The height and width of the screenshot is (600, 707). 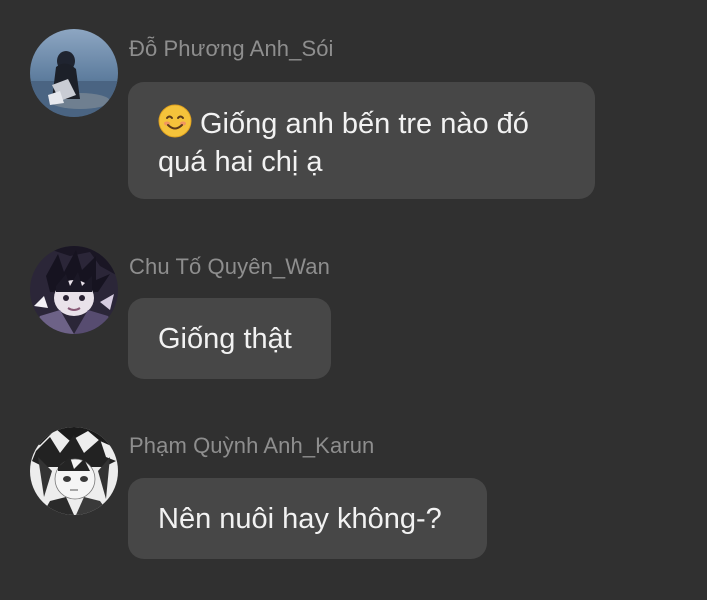 What do you see at coordinates (300, 519) in the screenshot?
I see `message-text: Nên nuôi hay không-?` at bounding box center [300, 519].